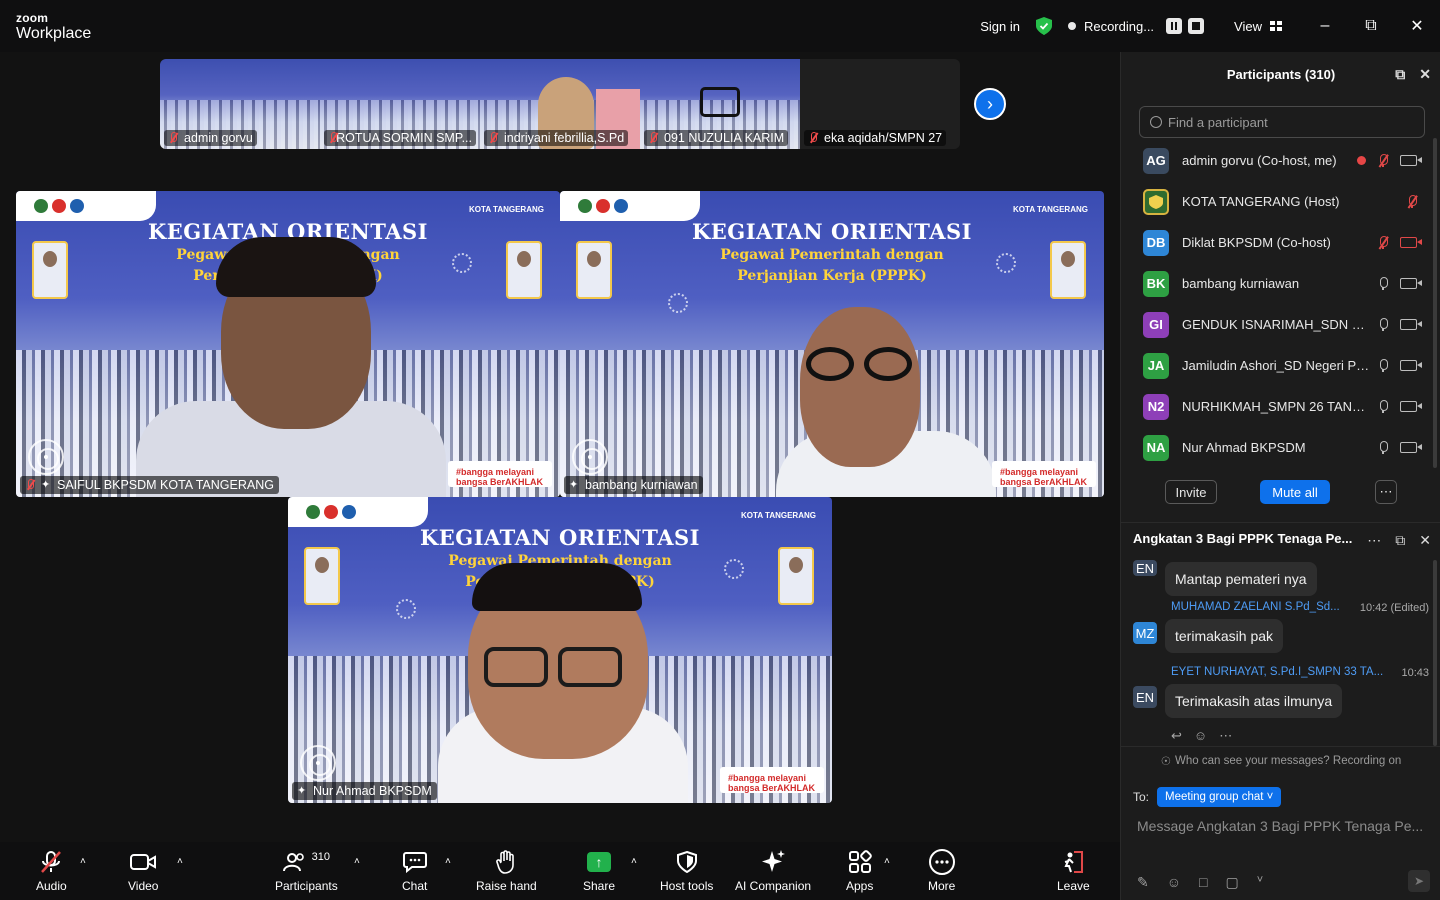  What do you see at coordinates (1276, 160) in the screenshot?
I see `participant-row: AG admin gorvu (Co-host, me)` at bounding box center [1276, 160].